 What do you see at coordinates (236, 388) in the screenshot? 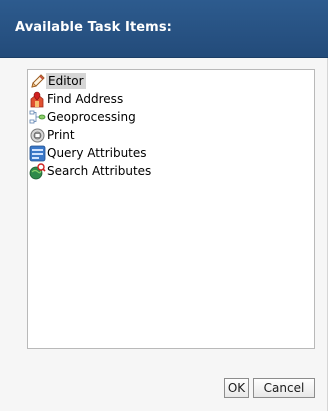
I see `ok-button: OK` at bounding box center [236, 388].